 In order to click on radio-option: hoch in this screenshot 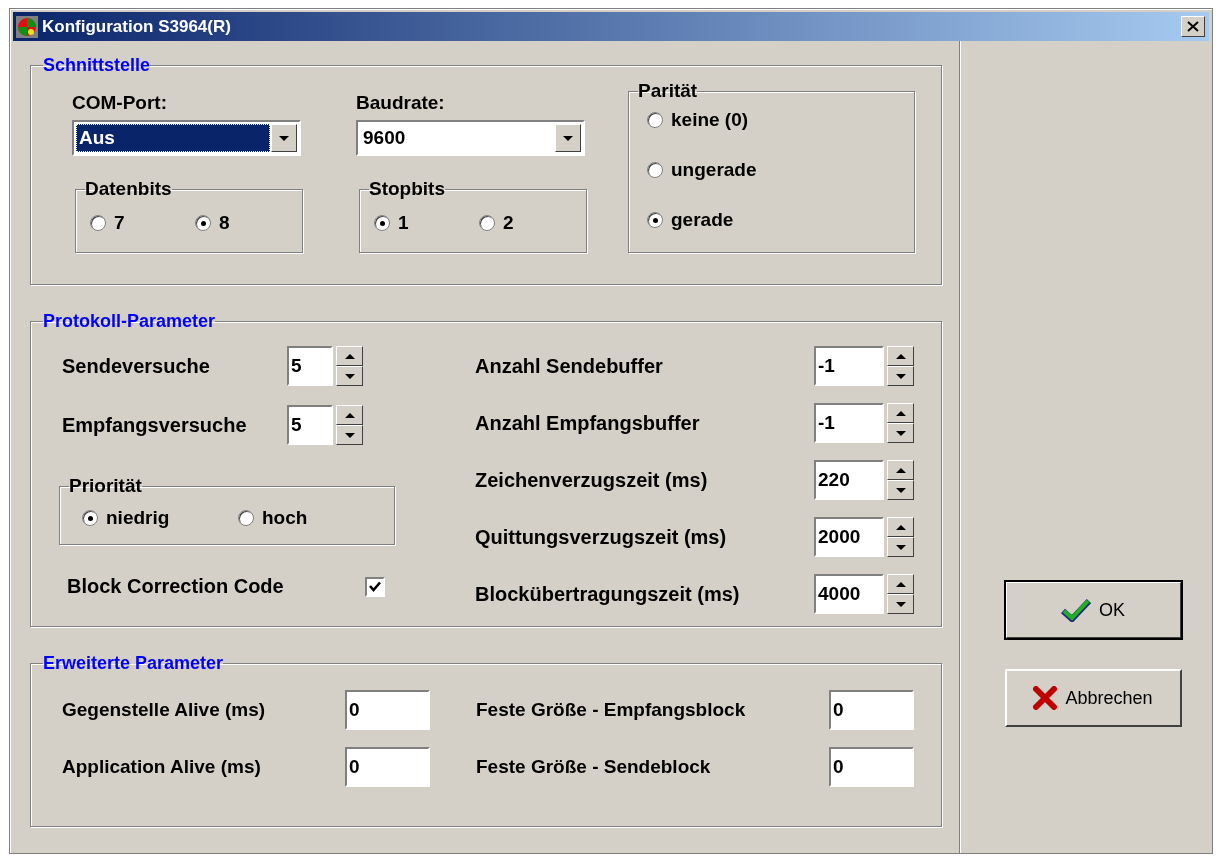, I will do `click(316, 518)`.